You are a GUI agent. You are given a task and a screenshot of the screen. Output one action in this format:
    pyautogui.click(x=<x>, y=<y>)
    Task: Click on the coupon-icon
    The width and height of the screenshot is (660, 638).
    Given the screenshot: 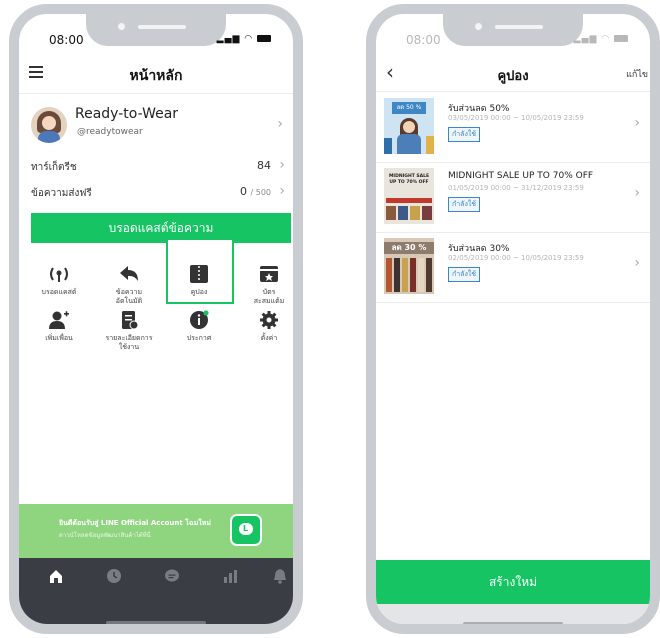 What is the action you would take?
    pyautogui.click(x=199, y=274)
    